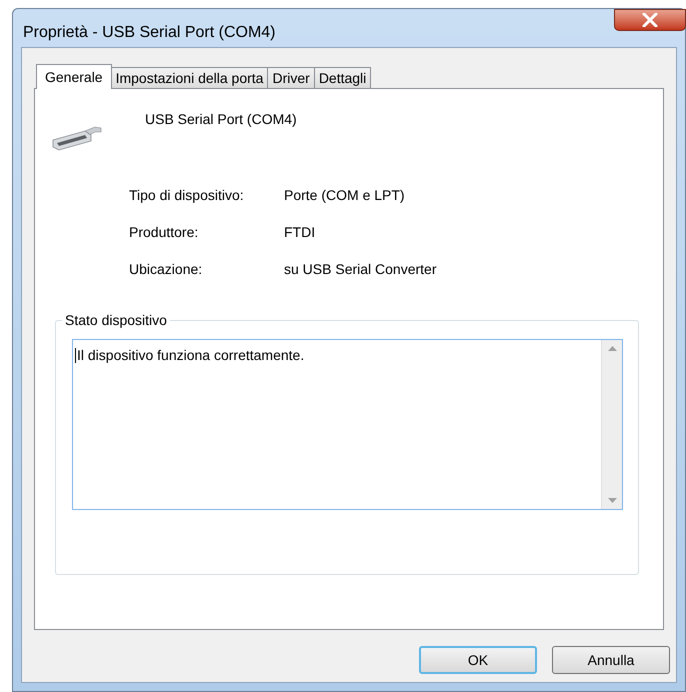 This screenshot has height=692, width=686. What do you see at coordinates (360, 269) in the screenshot?
I see `property-value: su USB Serial Converter` at bounding box center [360, 269].